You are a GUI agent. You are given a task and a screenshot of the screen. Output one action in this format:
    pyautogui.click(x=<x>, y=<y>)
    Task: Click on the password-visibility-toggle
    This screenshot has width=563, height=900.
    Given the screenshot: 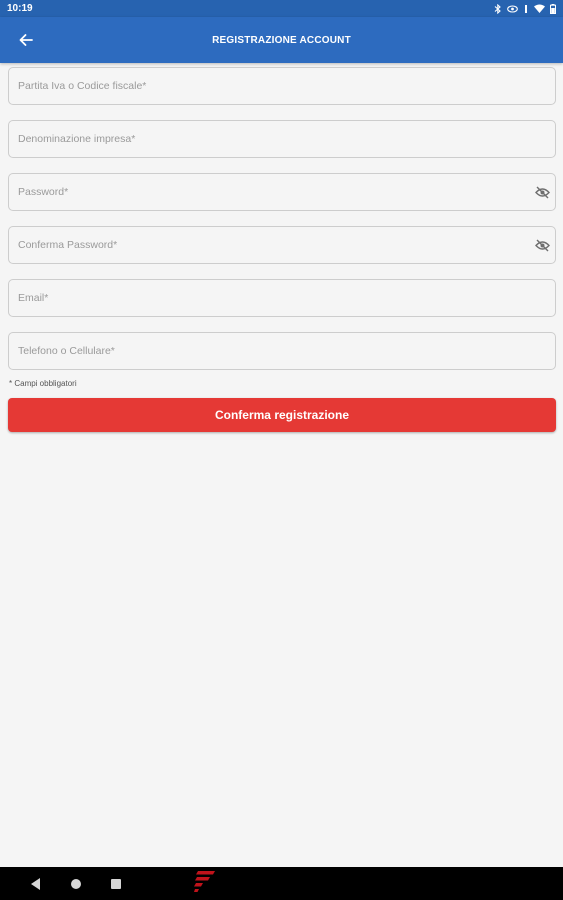 What is the action you would take?
    pyautogui.click(x=542, y=192)
    